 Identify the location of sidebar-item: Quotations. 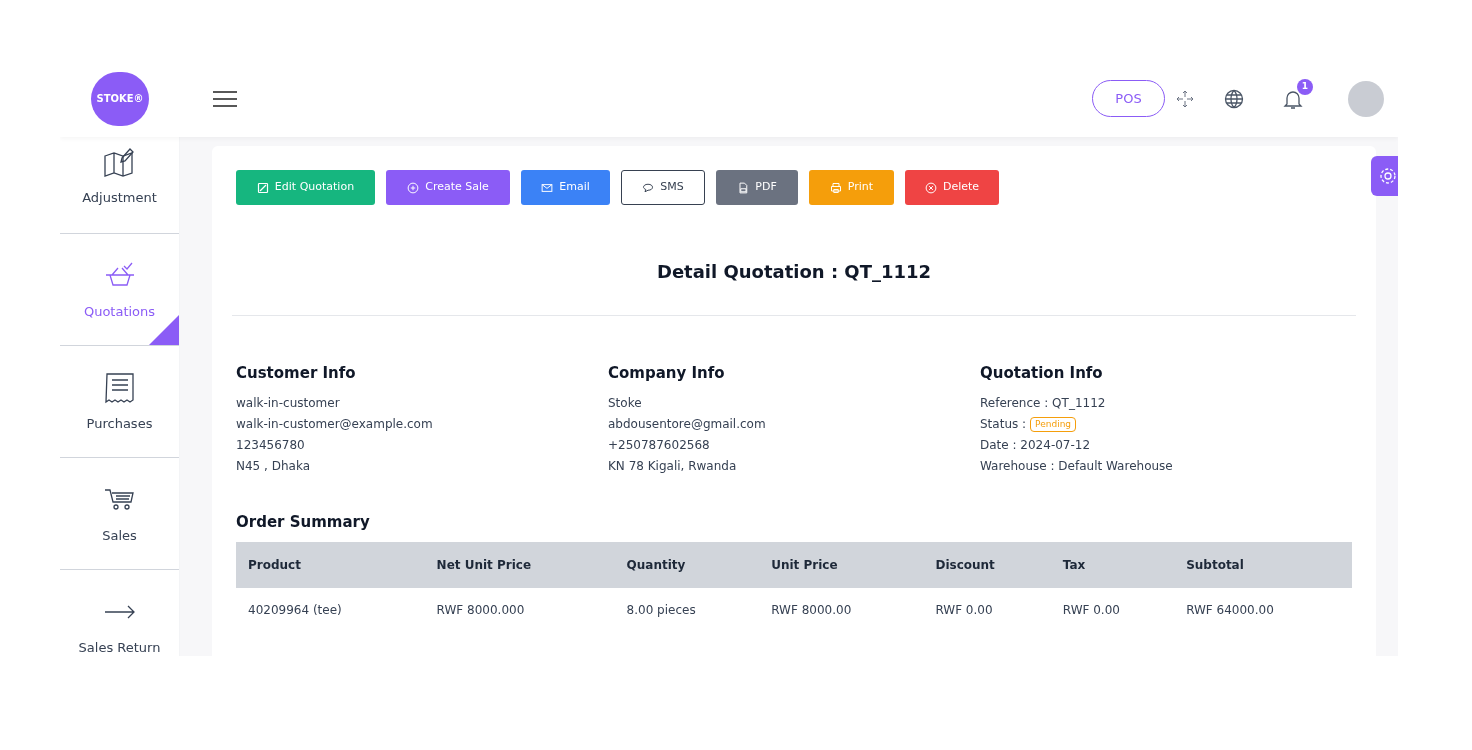
(119, 290).